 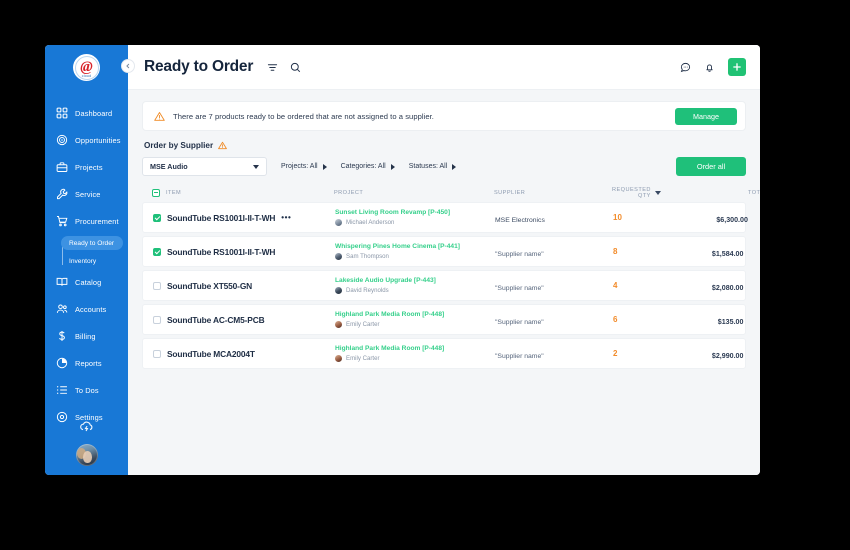 I want to click on chevron-right-icon, so click(x=454, y=166).